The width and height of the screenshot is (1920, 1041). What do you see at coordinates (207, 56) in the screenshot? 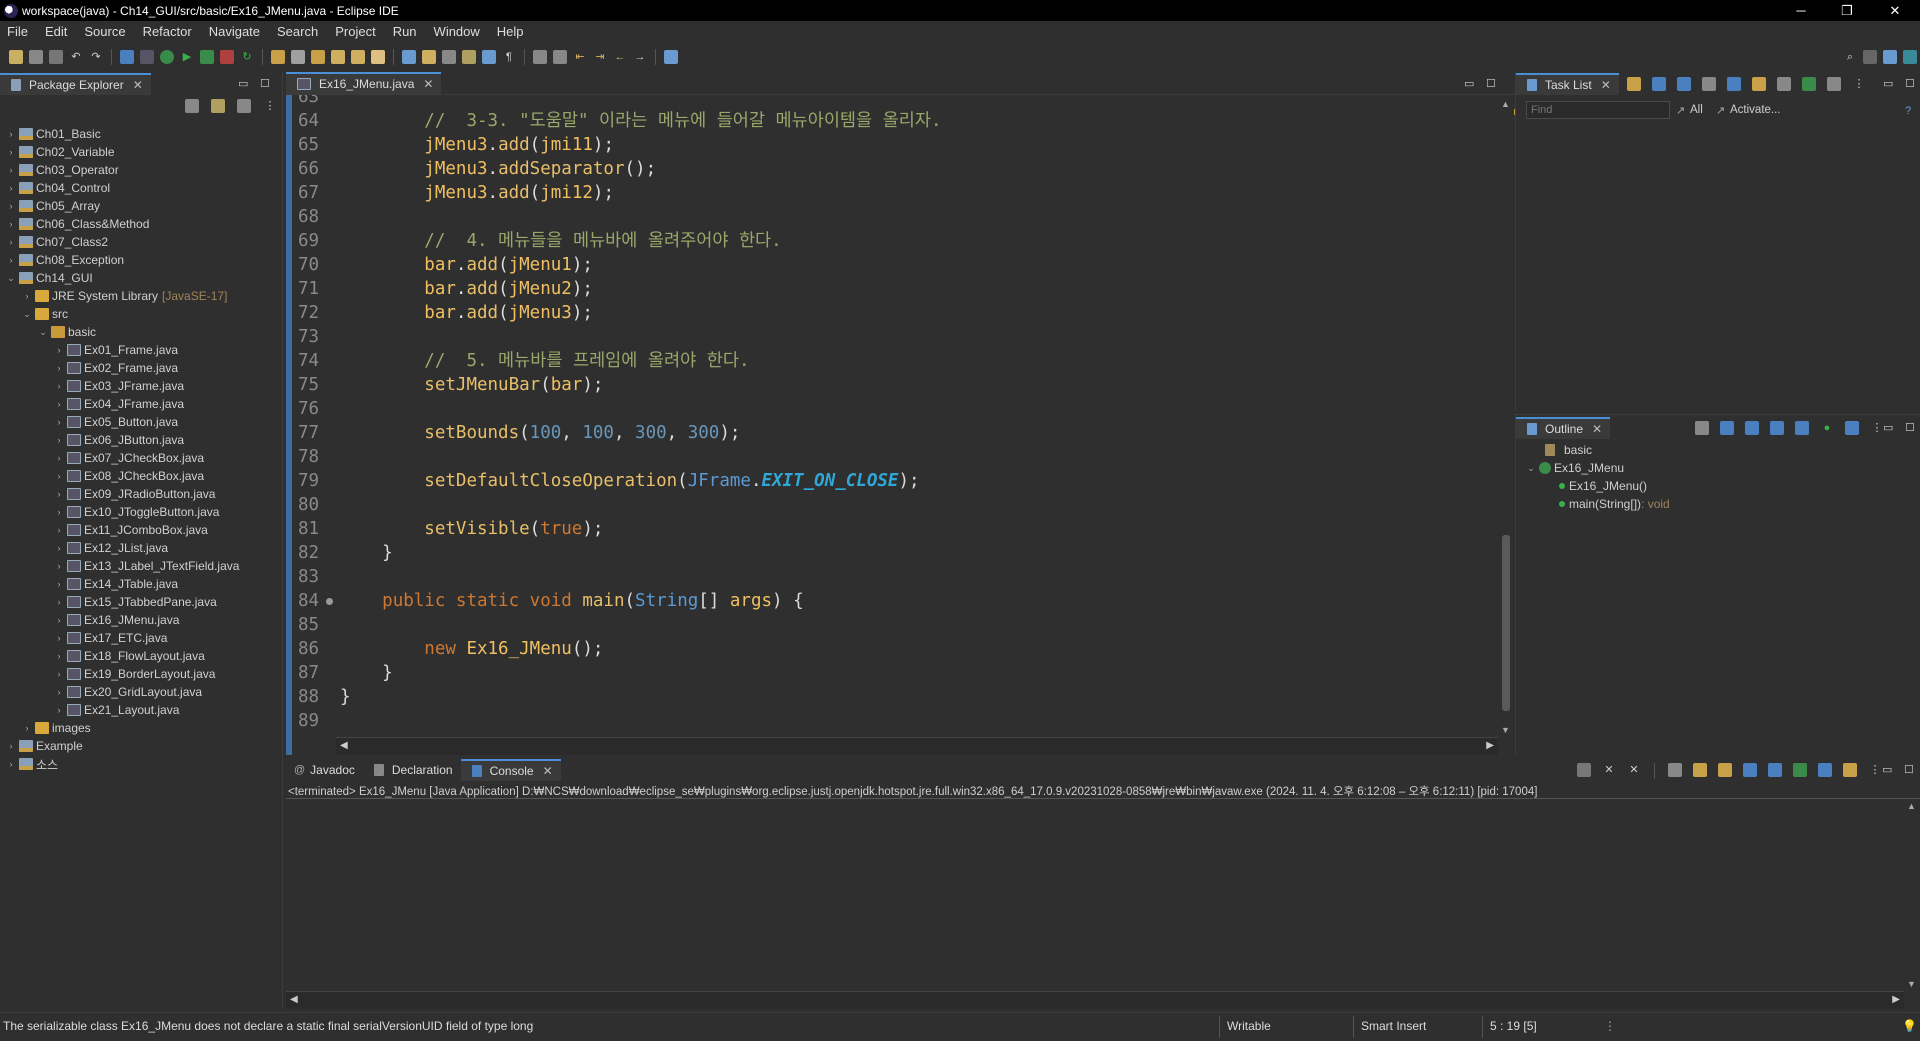
I see `coverage-icon` at bounding box center [207, 56].